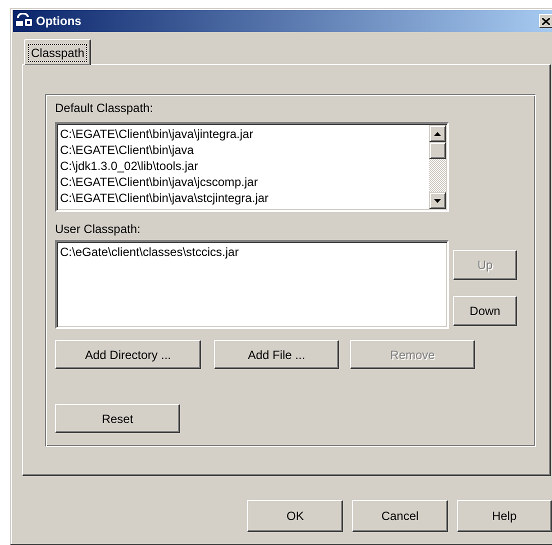 Image resolution: width=552 pixels, height=545 pixels. What do you see at coordinates (117, 418) in the screenshot?
I see `reset-button: Reset` at bounding box center [117, 418].